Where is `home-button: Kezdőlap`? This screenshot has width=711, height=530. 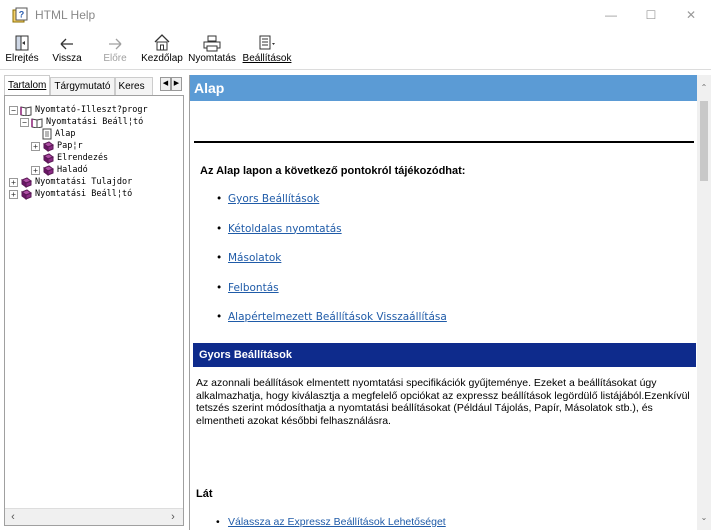
home-button: Kezdőlap is located at coordinates (162, 50).